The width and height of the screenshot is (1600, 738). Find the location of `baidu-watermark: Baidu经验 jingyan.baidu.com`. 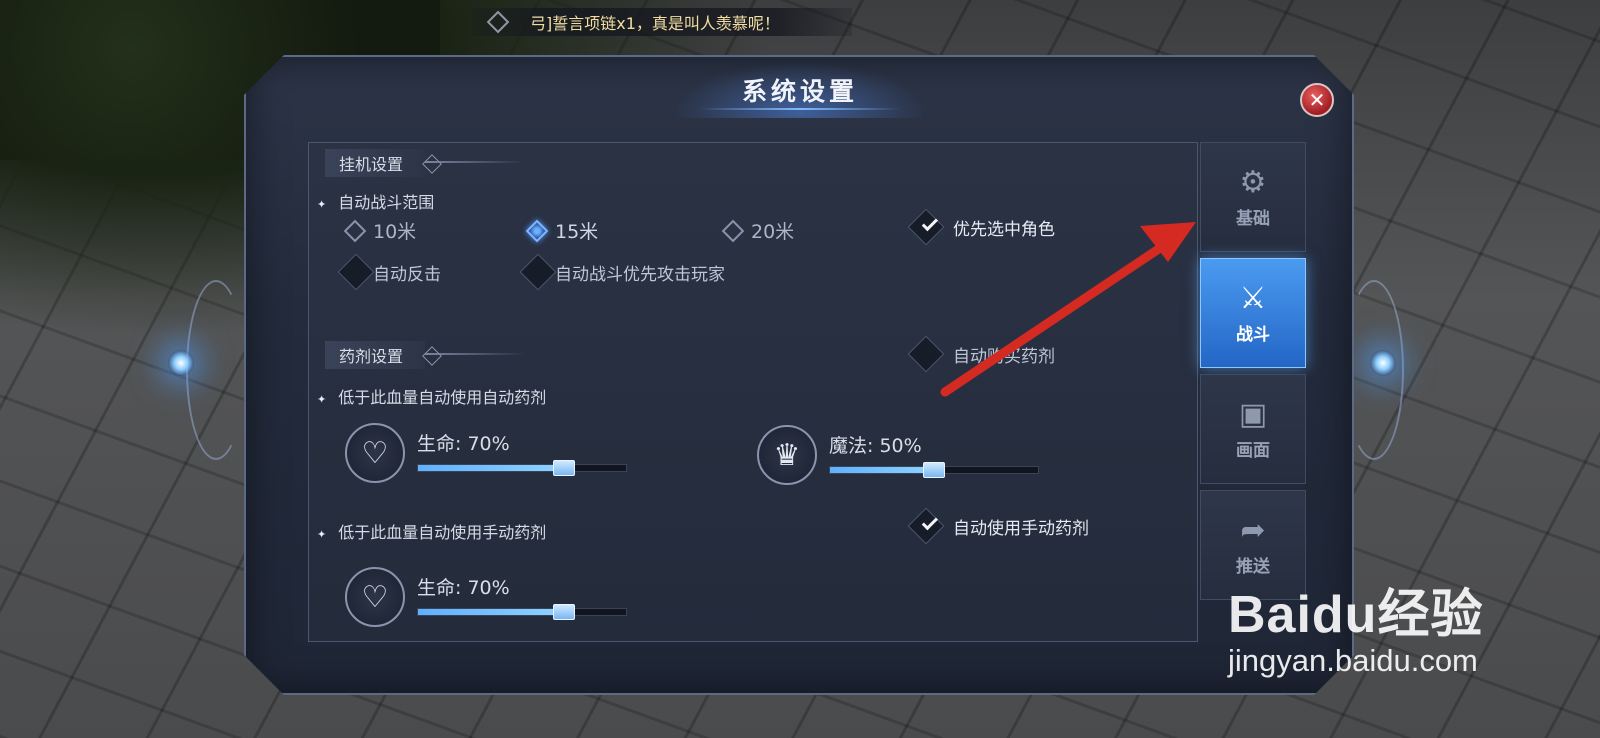

baidu-watermark: Baidu经验 jingyan.baidu.com is located at coordinates (1355, 625).